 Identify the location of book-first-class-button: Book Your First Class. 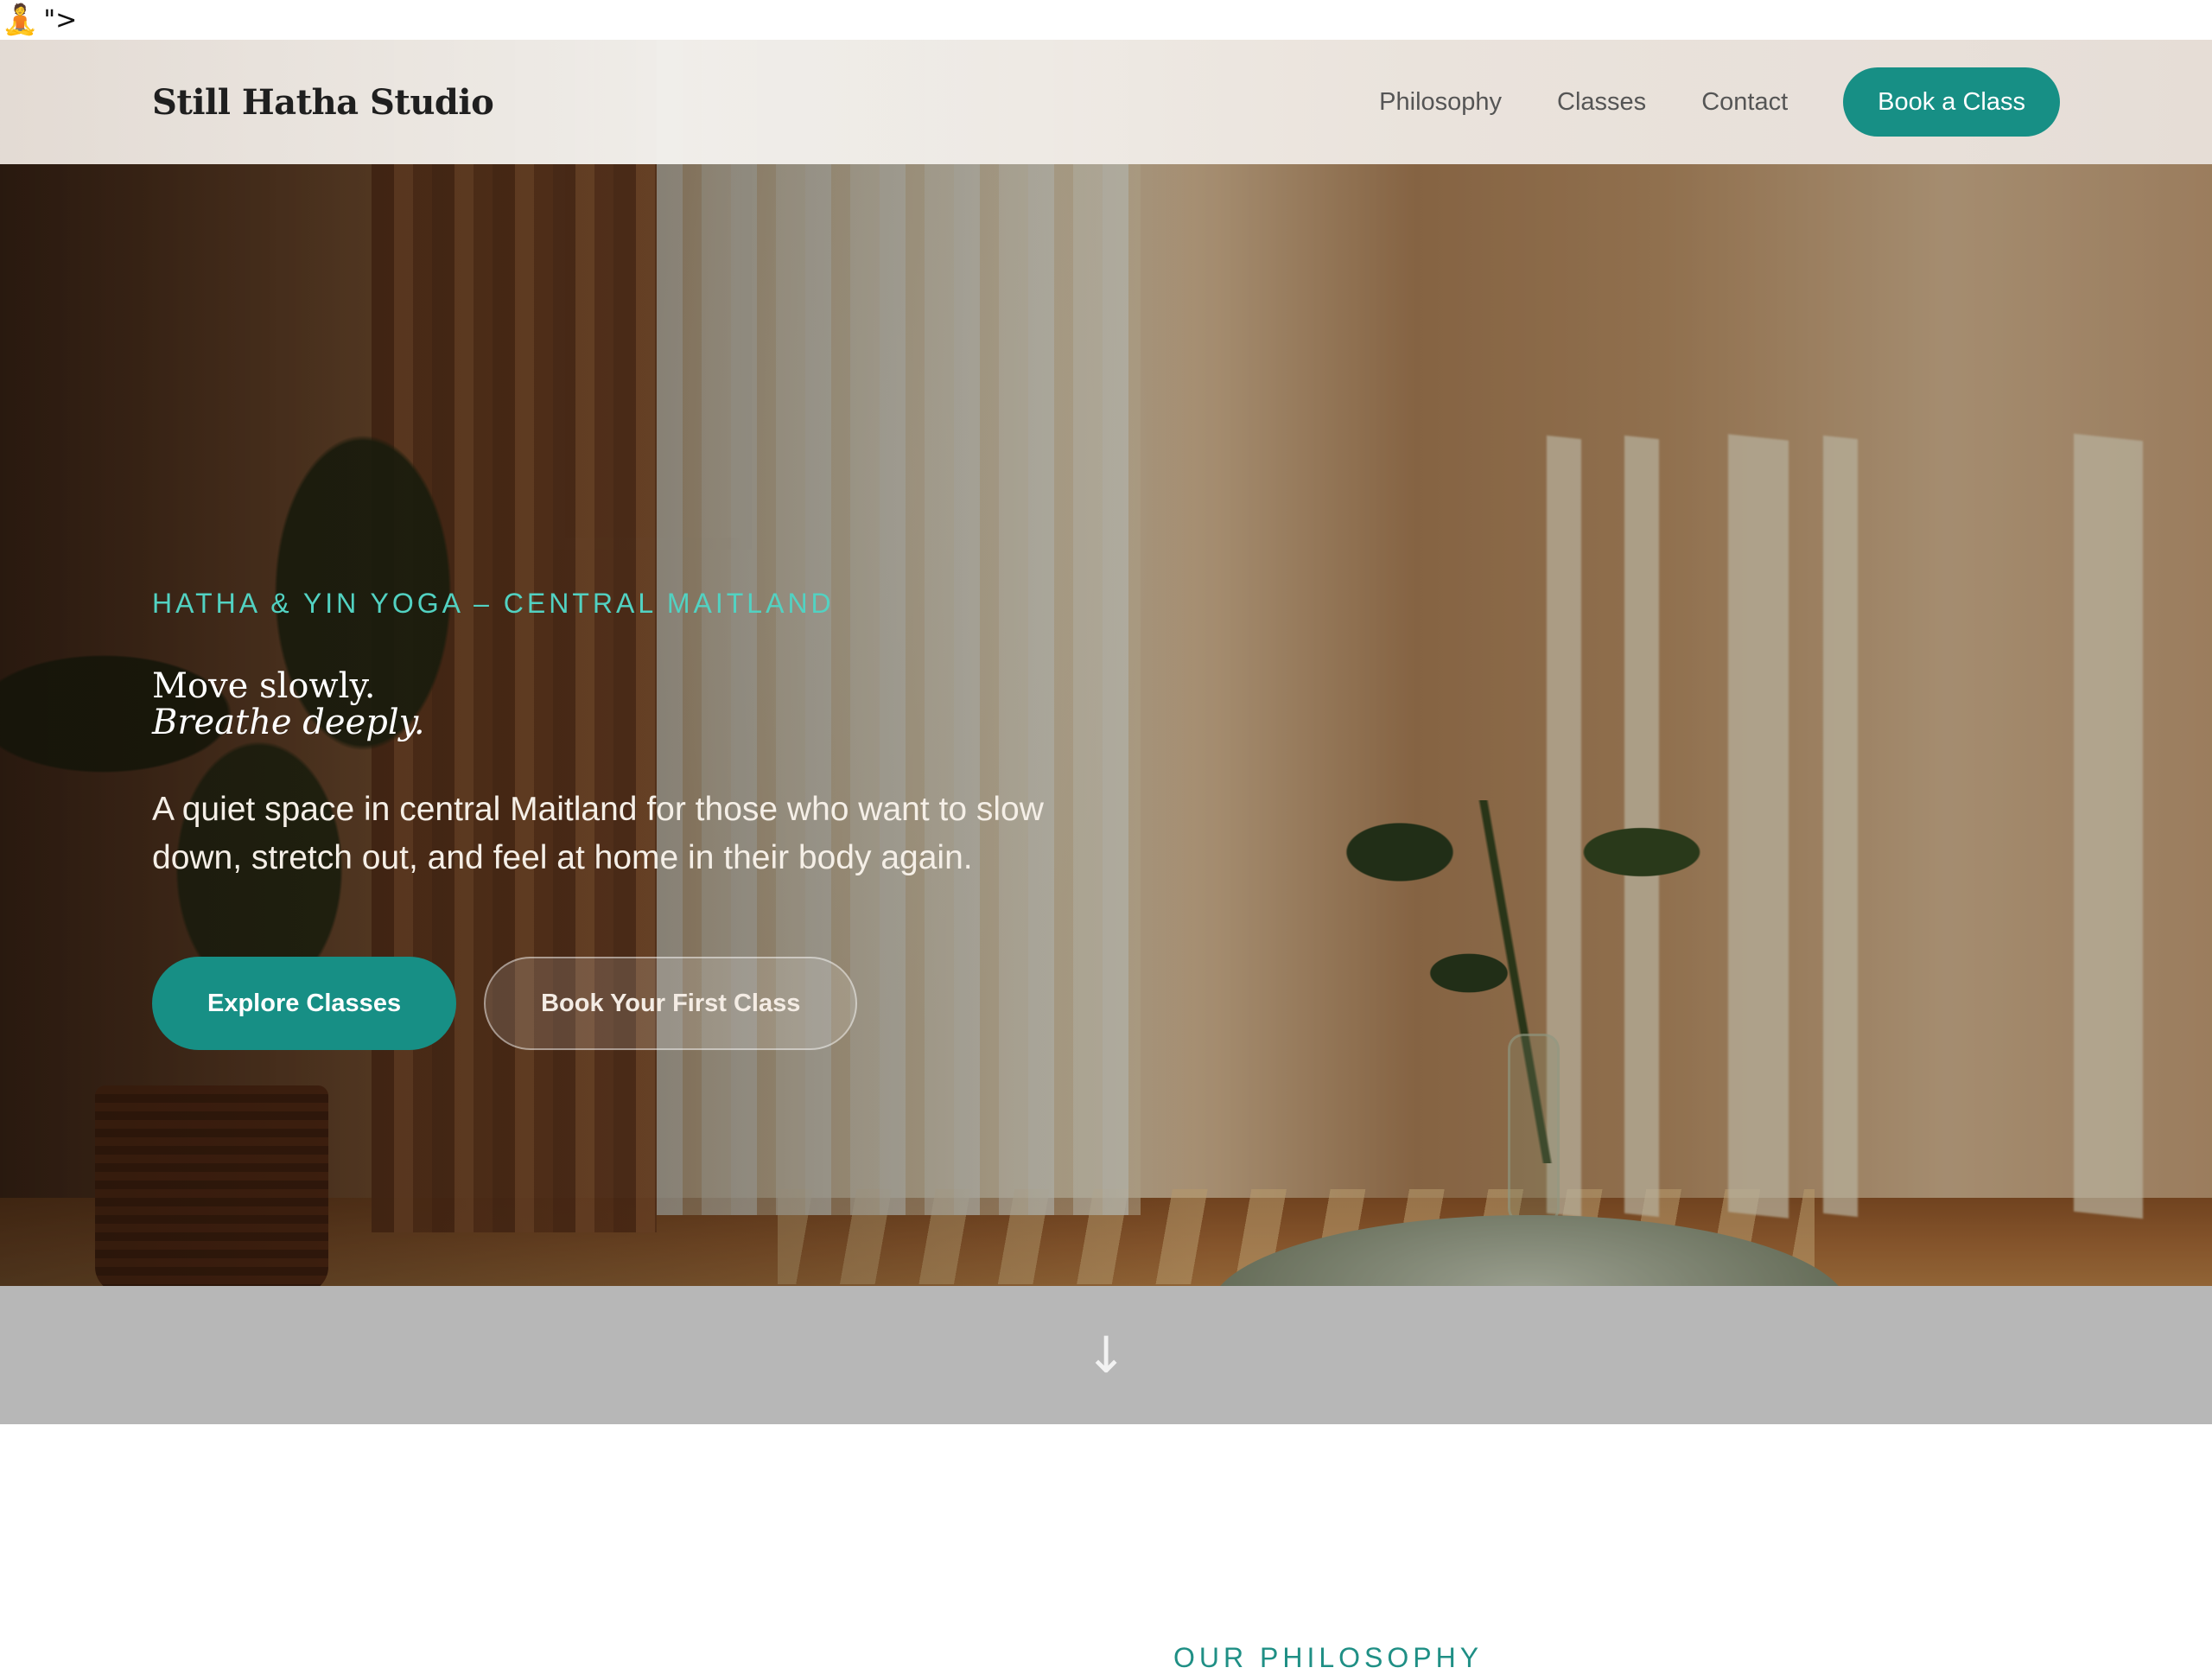
(671, 1003).